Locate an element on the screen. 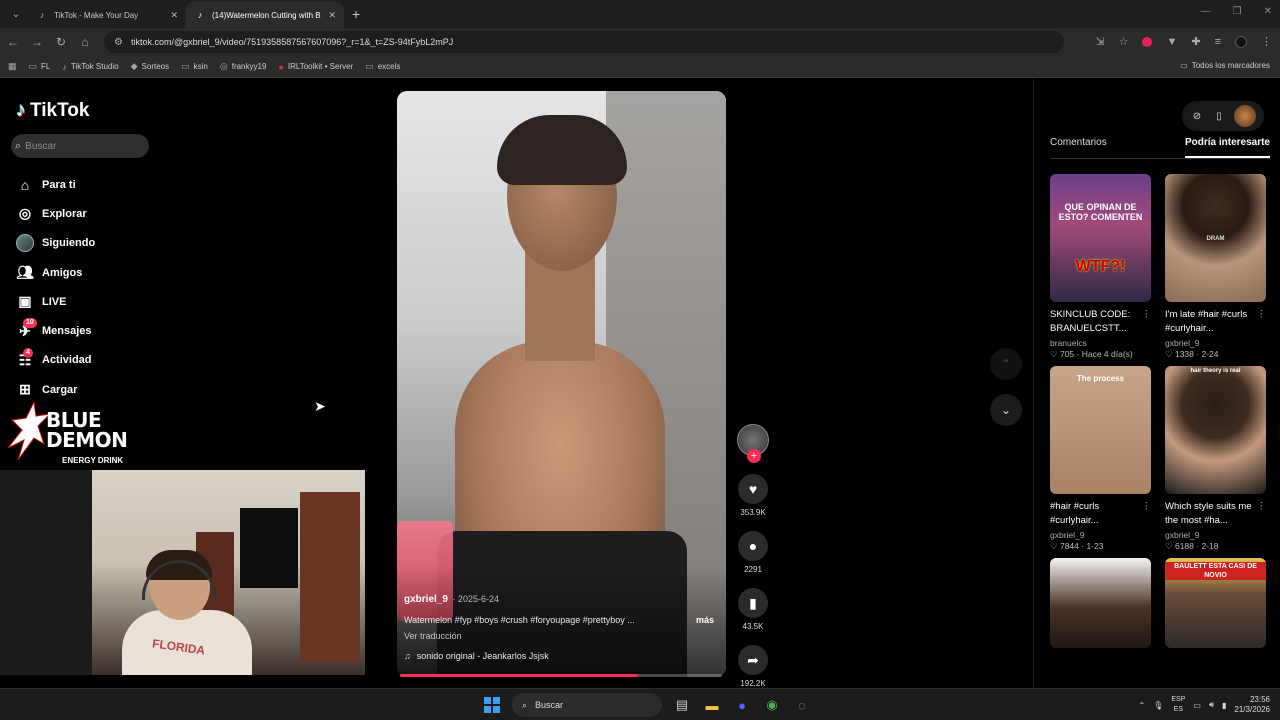 The height and width of the screenshot is (720, 1280). home-icon: ⌂ is located at coordinates (85, 42).